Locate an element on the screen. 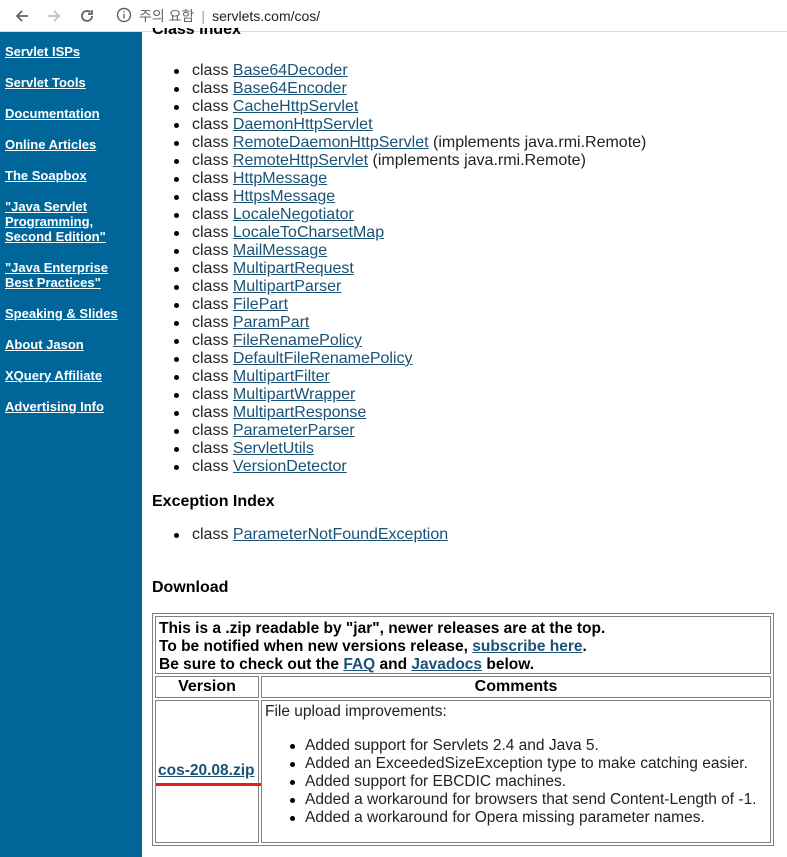 The image size is (787, 857). sidebar-item-xquery-affiliate: XQuery Affiliate is located at coordinates (71, 375).